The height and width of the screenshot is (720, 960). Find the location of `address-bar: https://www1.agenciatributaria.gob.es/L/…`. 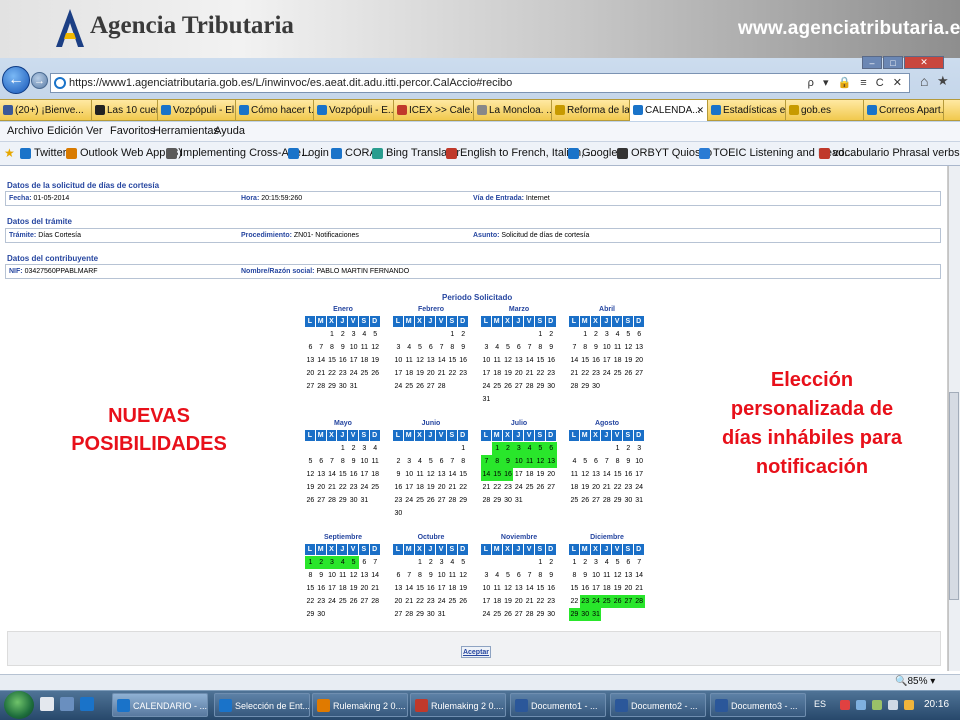

address-bar: https://www1.agenciatributaria.gob.es/L/… is located at coordinates (480, 83).